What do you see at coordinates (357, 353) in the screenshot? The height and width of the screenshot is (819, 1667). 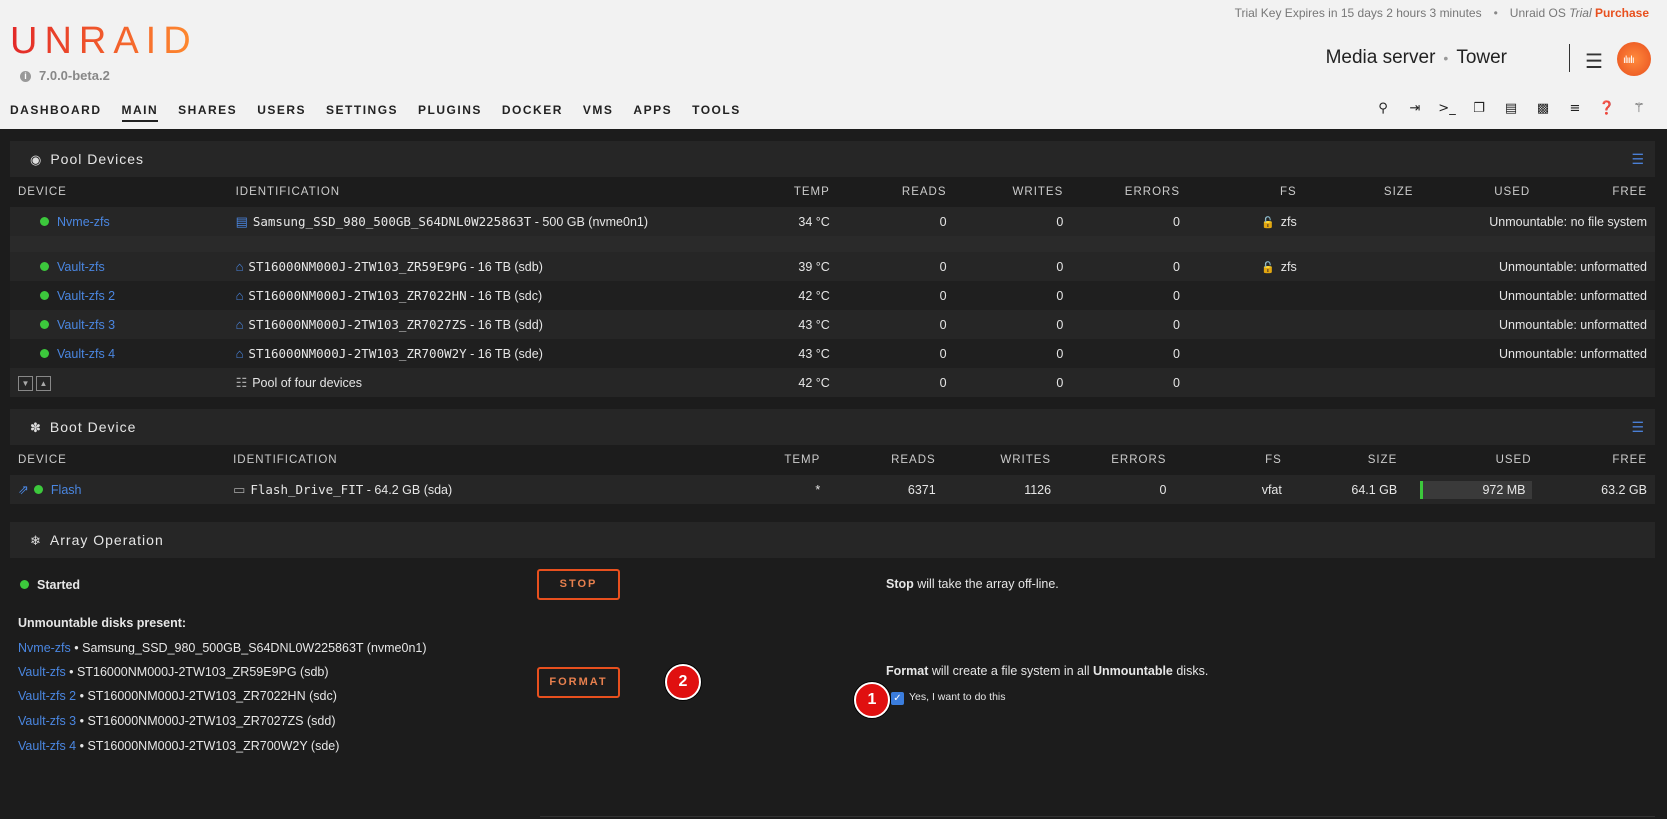 I see `device-id: ST16000NM000J-2TW103_ZR700W2Y` at bounding box center [357, 353].